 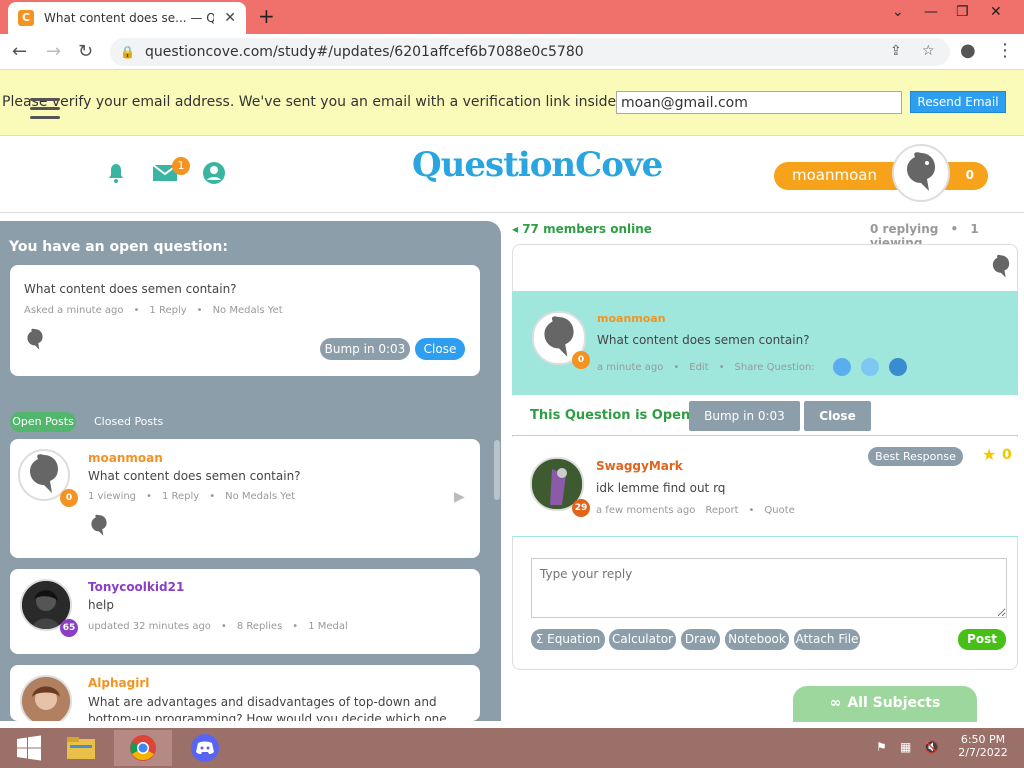 I want to click on browser-tab: C What content does se... — Quest ✕, so click(x=127, y=18).